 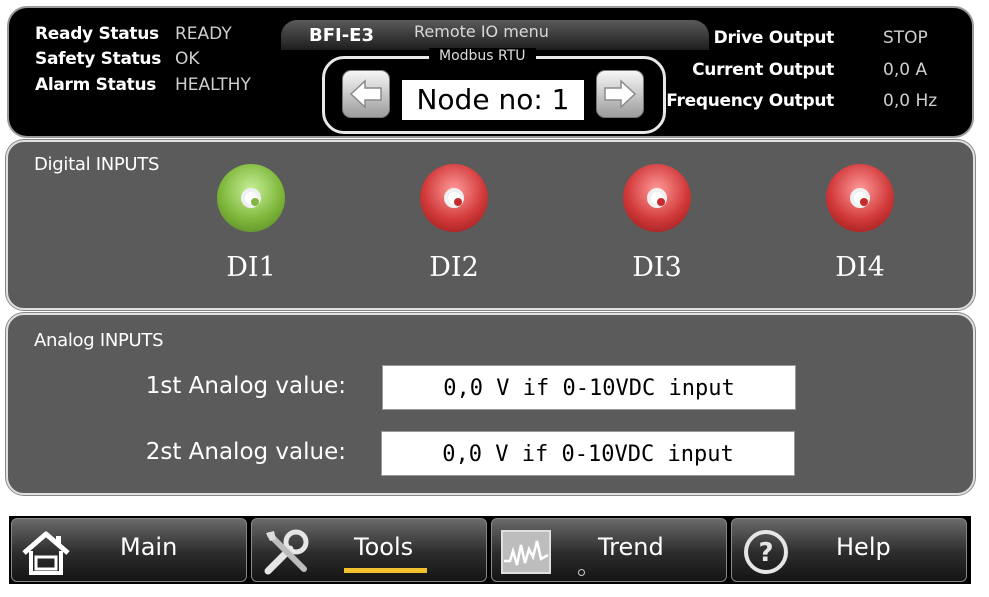 I want to click on nav-tools-button: Tools, so click(x=369, y=550).